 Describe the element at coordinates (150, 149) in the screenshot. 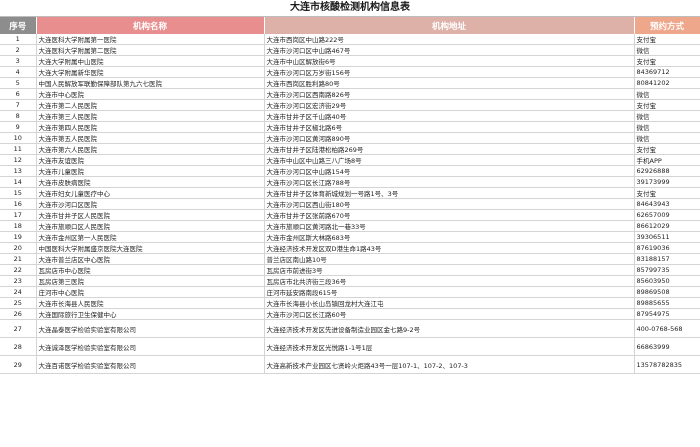

I see `institution-name-cell: 大连市第六人民医院` at that location.